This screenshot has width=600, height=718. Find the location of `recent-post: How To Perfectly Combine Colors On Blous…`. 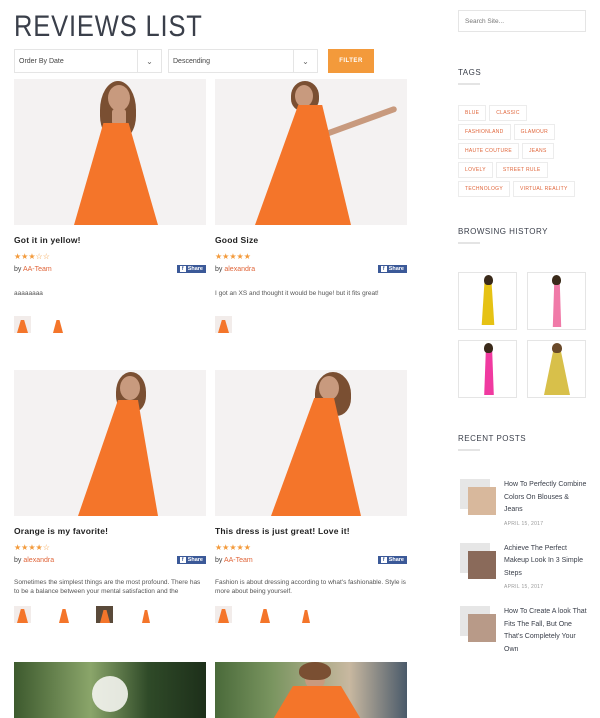

recent-post: How To Perfectly Combine Colors On Blous… is located at coordinates (523, 503).